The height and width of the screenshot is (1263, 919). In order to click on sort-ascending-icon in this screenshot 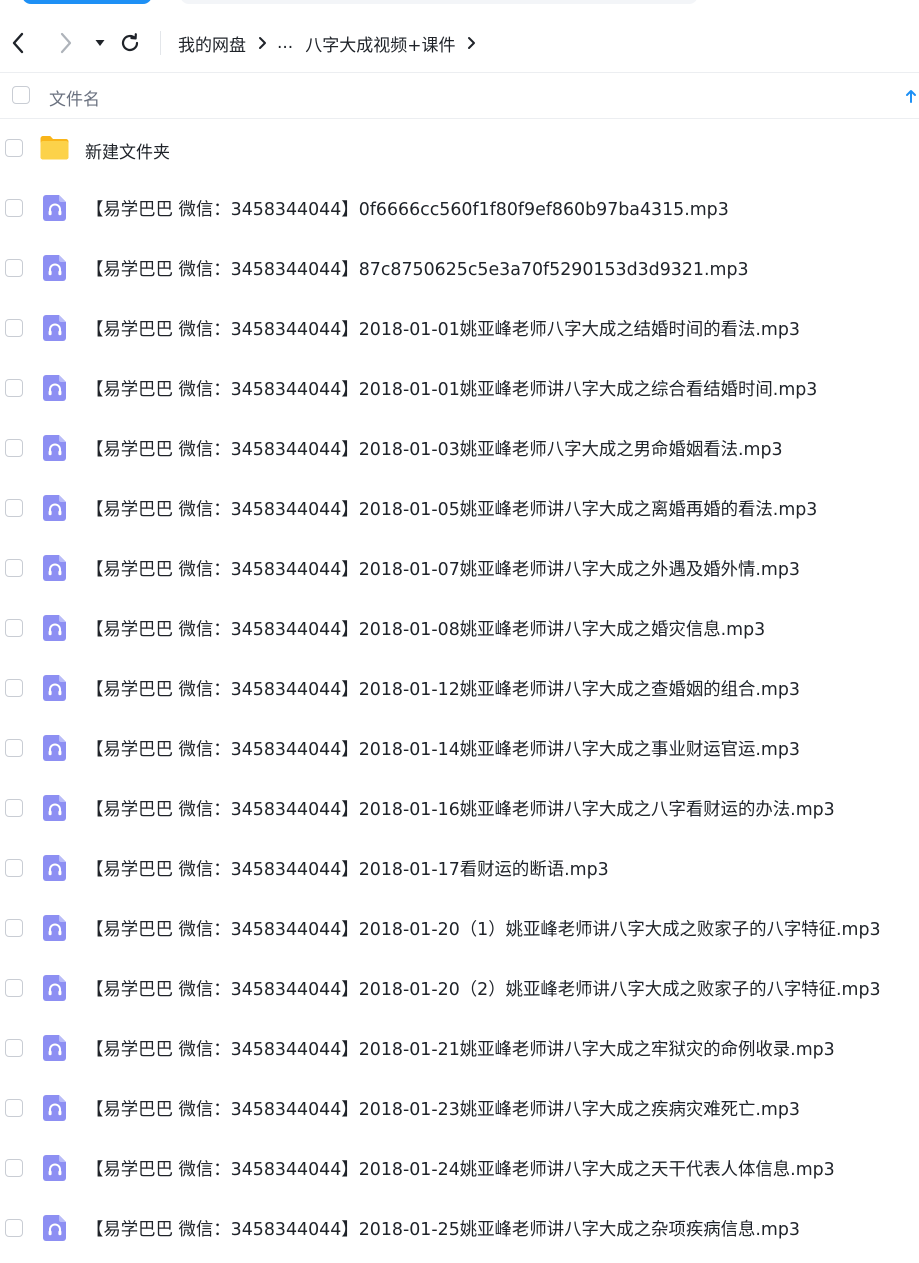, I will do `click(911, 97)`.